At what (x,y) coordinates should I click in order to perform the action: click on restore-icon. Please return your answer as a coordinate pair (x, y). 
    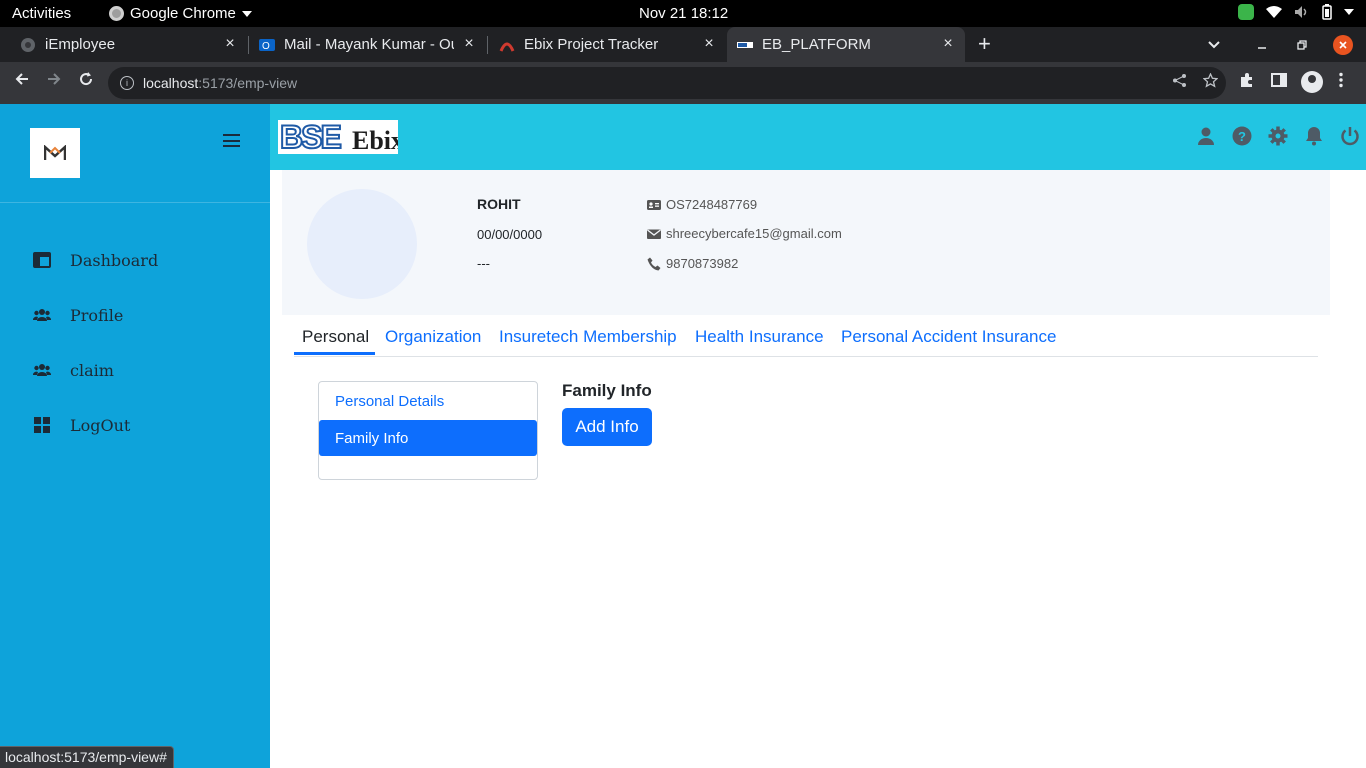
    Looking at the image, I should click on (1302, 44).